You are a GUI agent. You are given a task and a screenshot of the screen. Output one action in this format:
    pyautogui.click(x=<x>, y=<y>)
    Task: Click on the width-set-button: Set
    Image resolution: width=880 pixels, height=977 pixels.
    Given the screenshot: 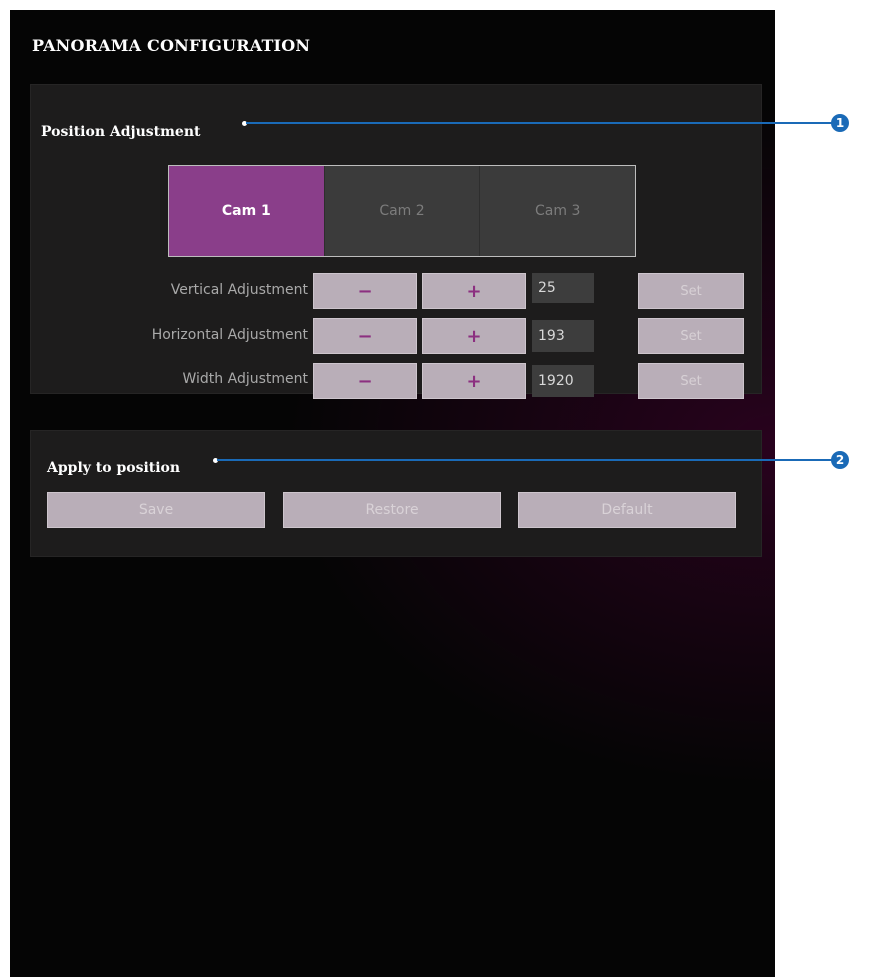 What is the action you would take?
    pyautogui.click(x=691, y=381)
    